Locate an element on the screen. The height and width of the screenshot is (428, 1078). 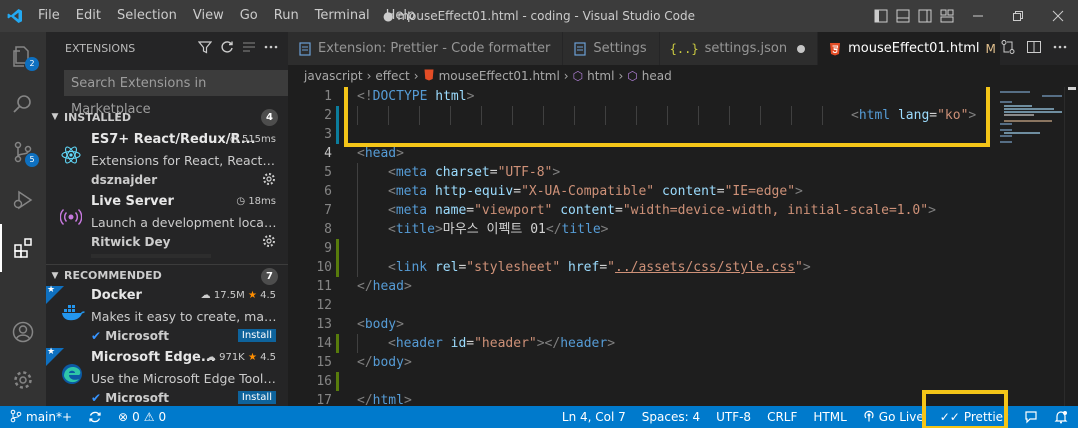
recommended-section-header: ▼ RECOMMENDED 7 is located at coordinates (167, 275).